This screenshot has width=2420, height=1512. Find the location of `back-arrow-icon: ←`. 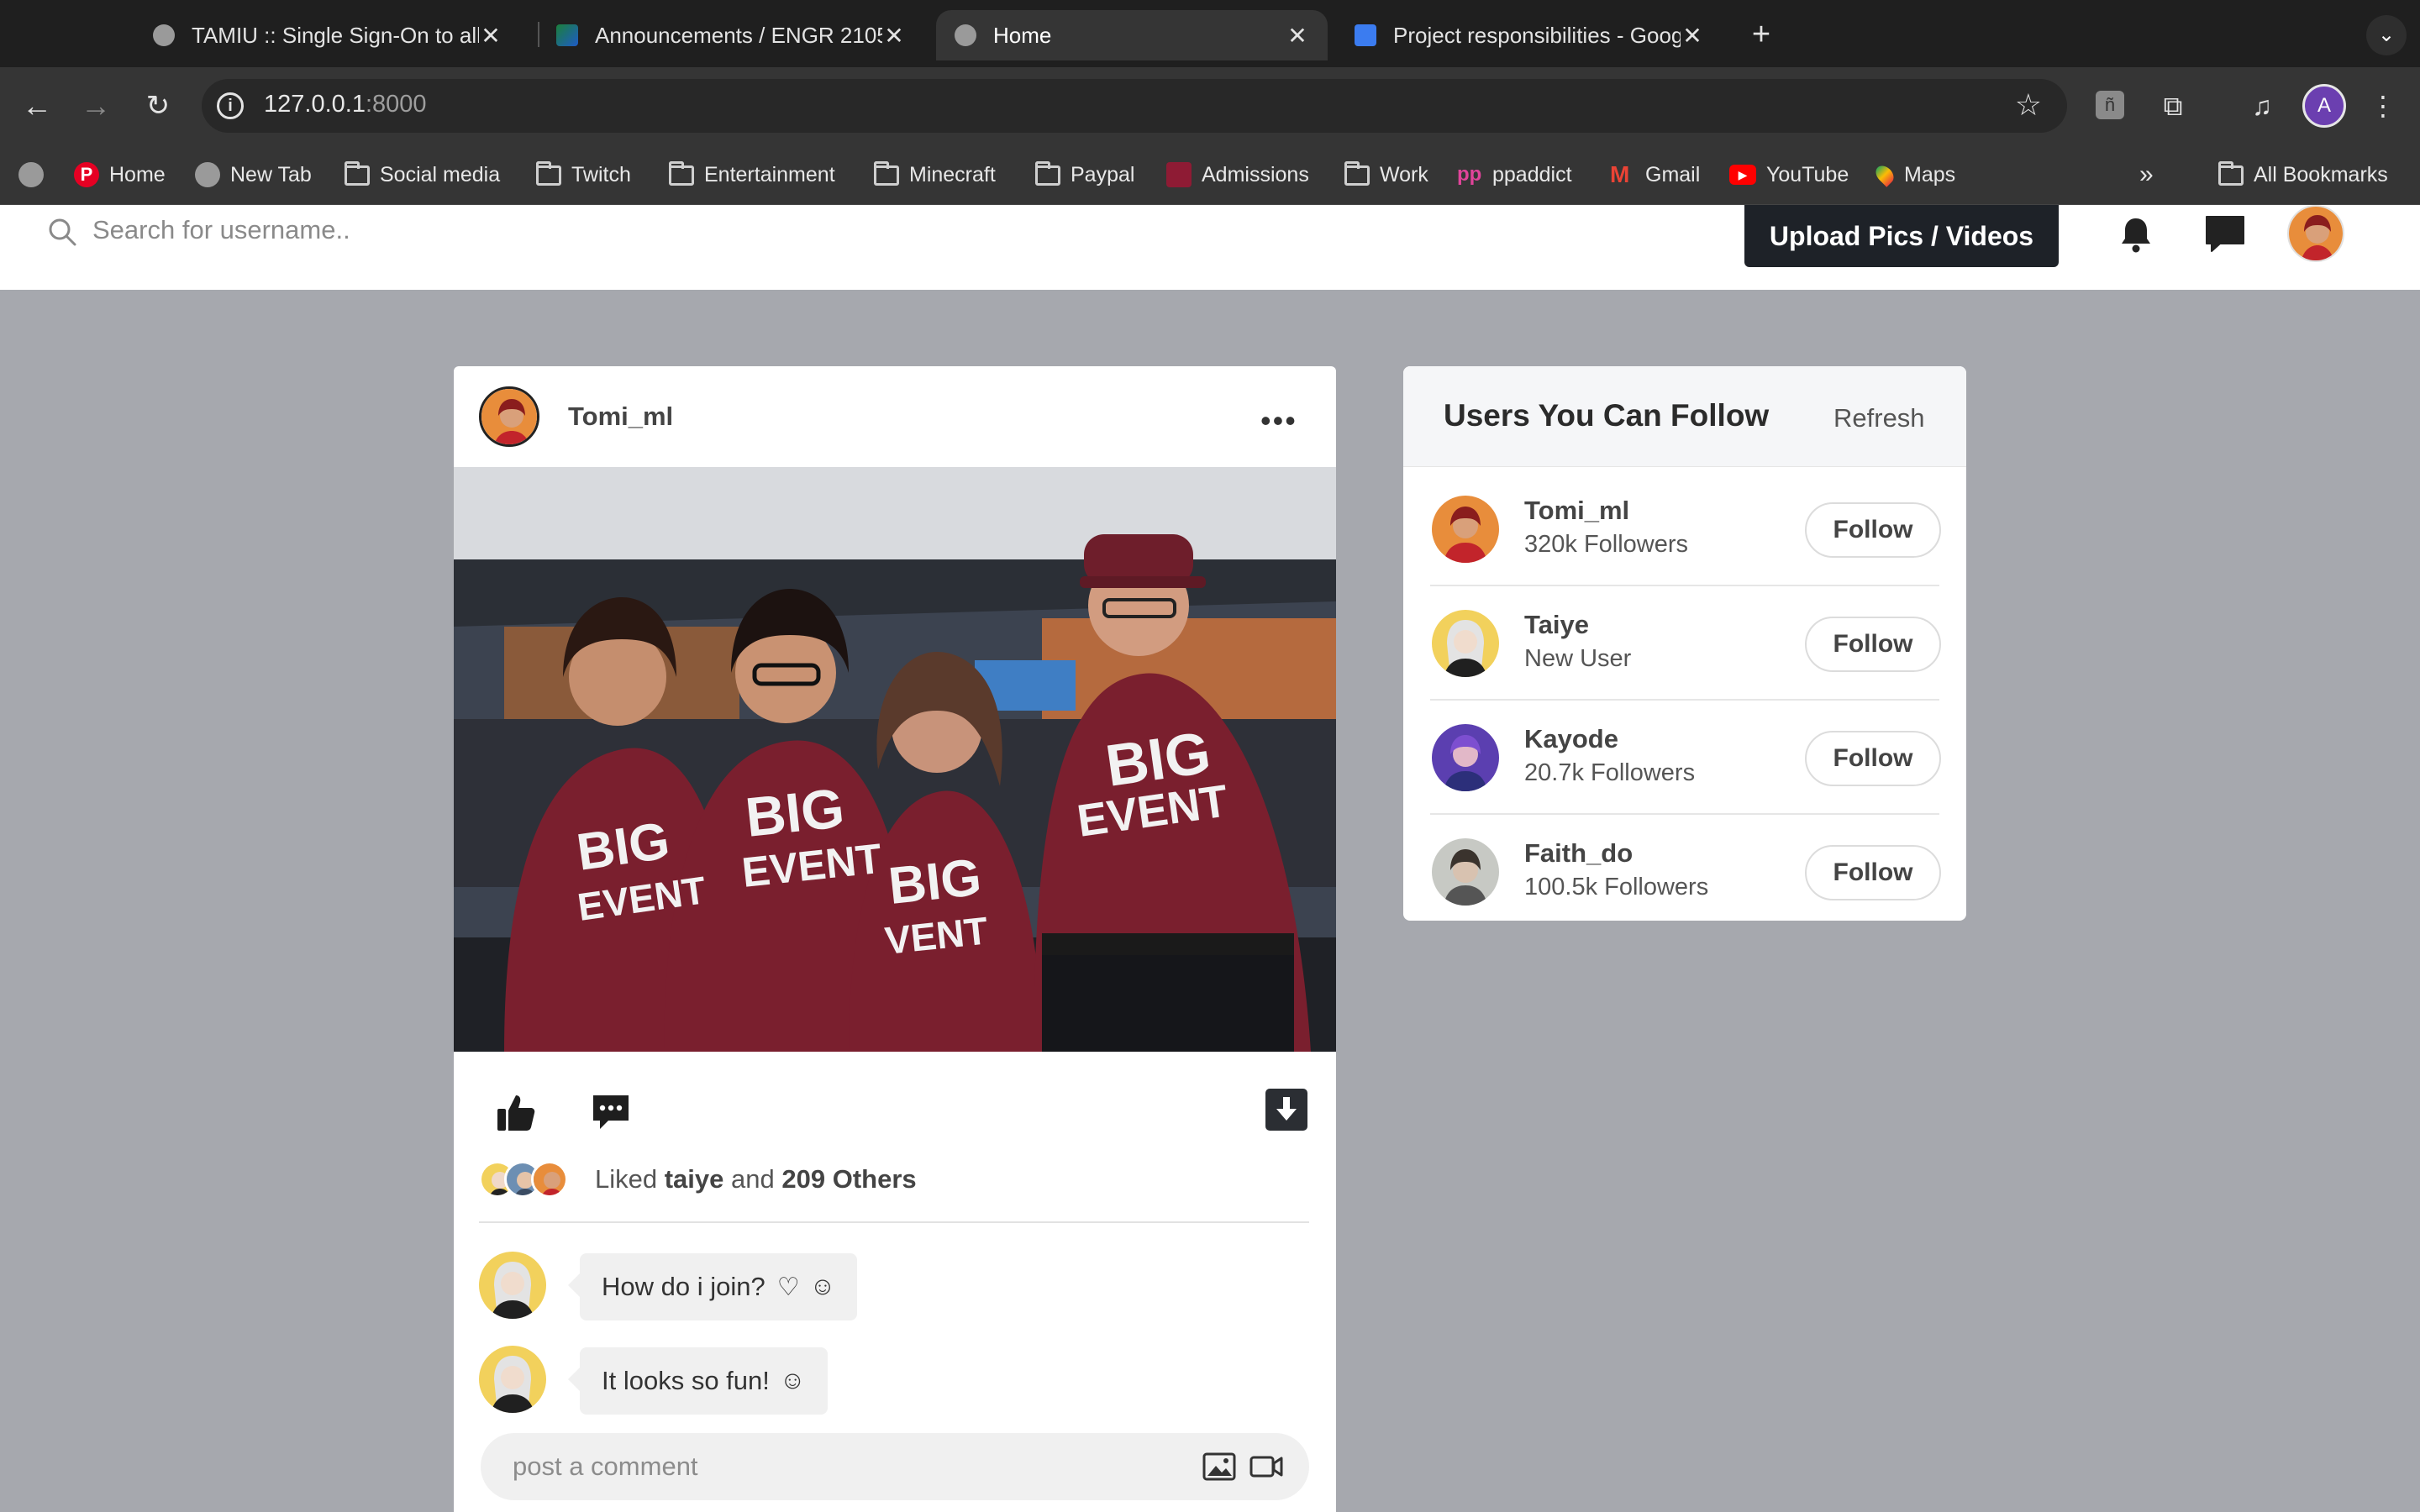

back-arrow-icon: ← is located at coordinates (37, 106).